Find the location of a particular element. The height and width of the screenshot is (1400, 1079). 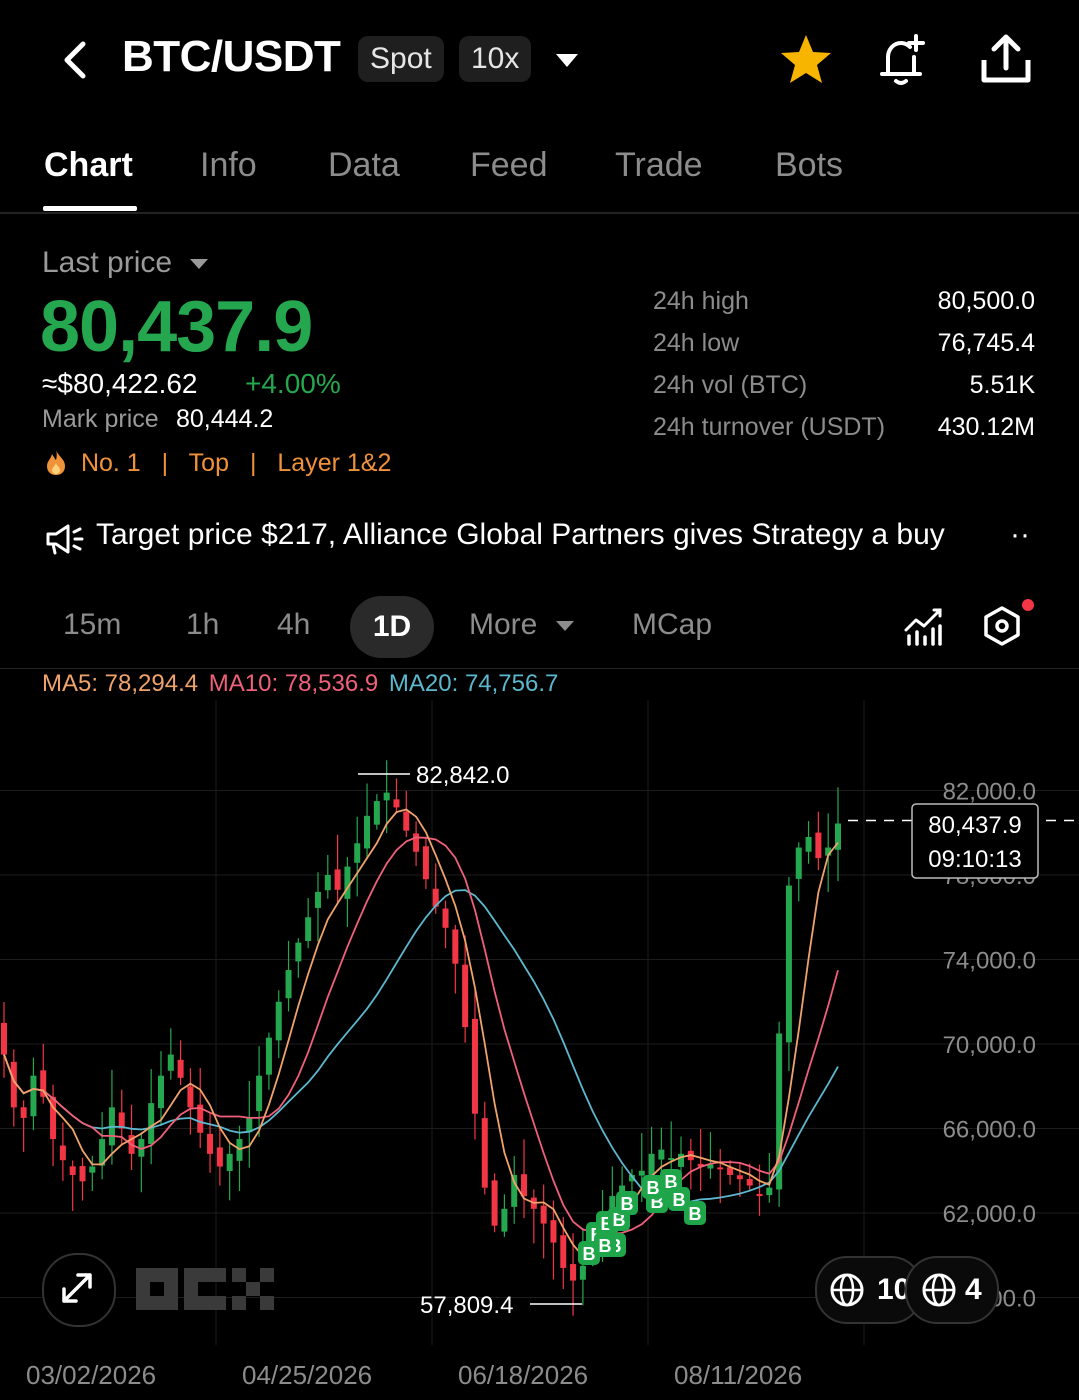

mark-price-label: Mark price is located at coordinates (100, 419).